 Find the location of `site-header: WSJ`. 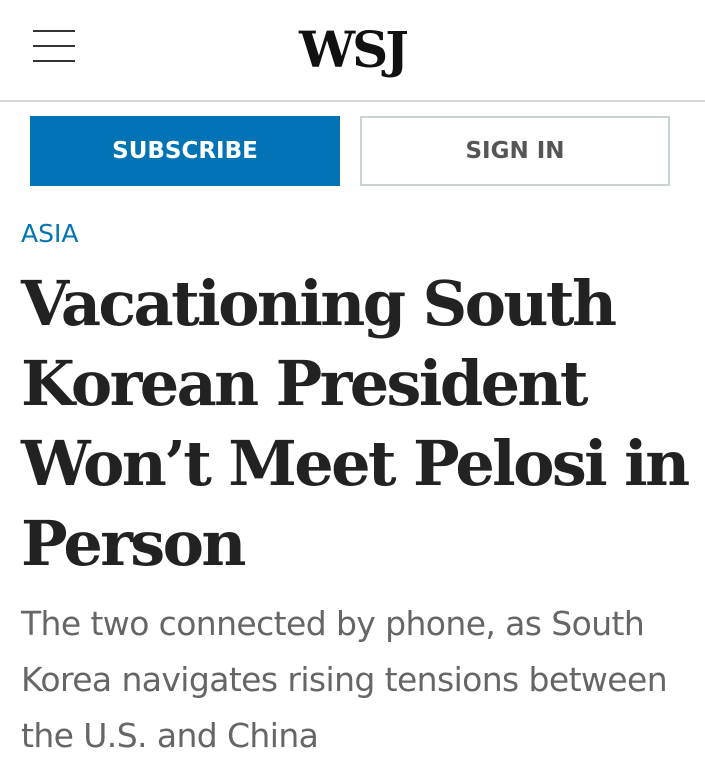

site-header: WSJ is located at coordinates (352, 51).